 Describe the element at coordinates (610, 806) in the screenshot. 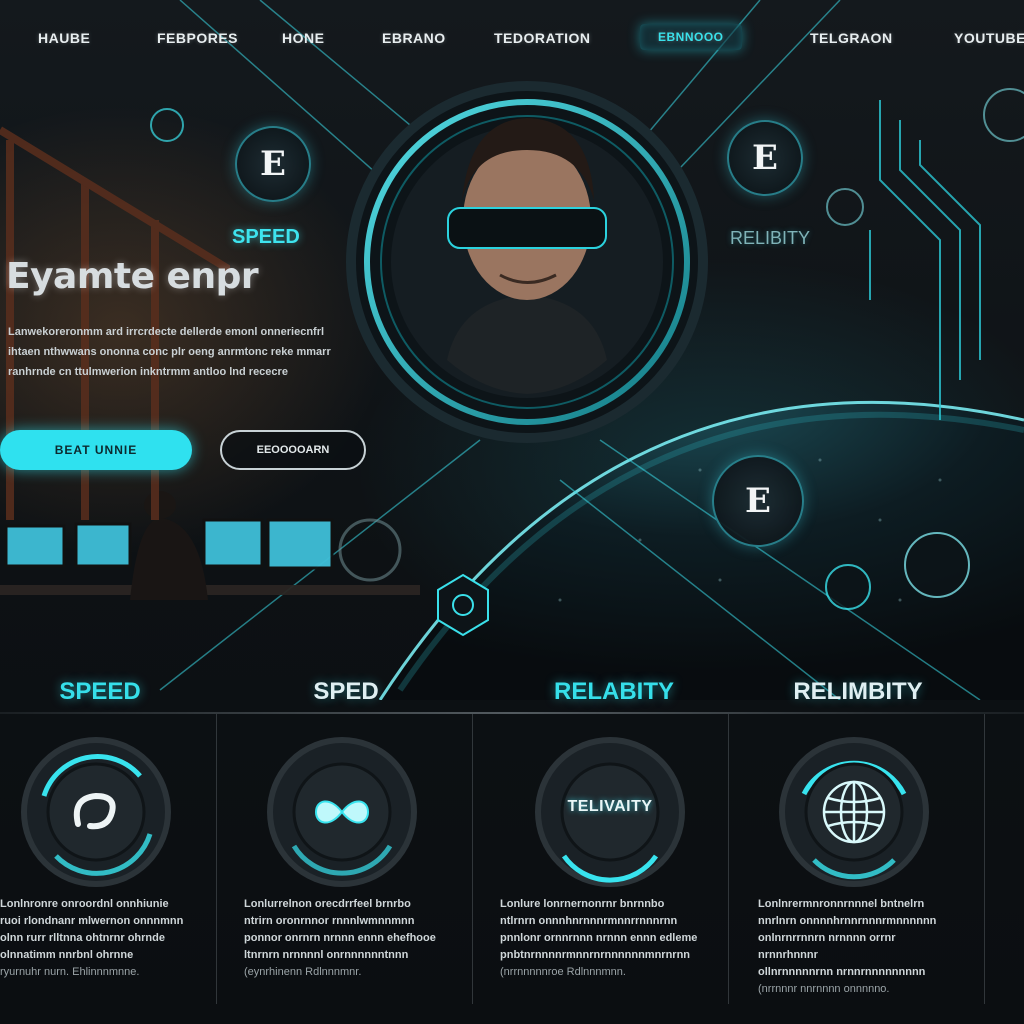

I see `gauge-label: TELIVAITY` at that location.